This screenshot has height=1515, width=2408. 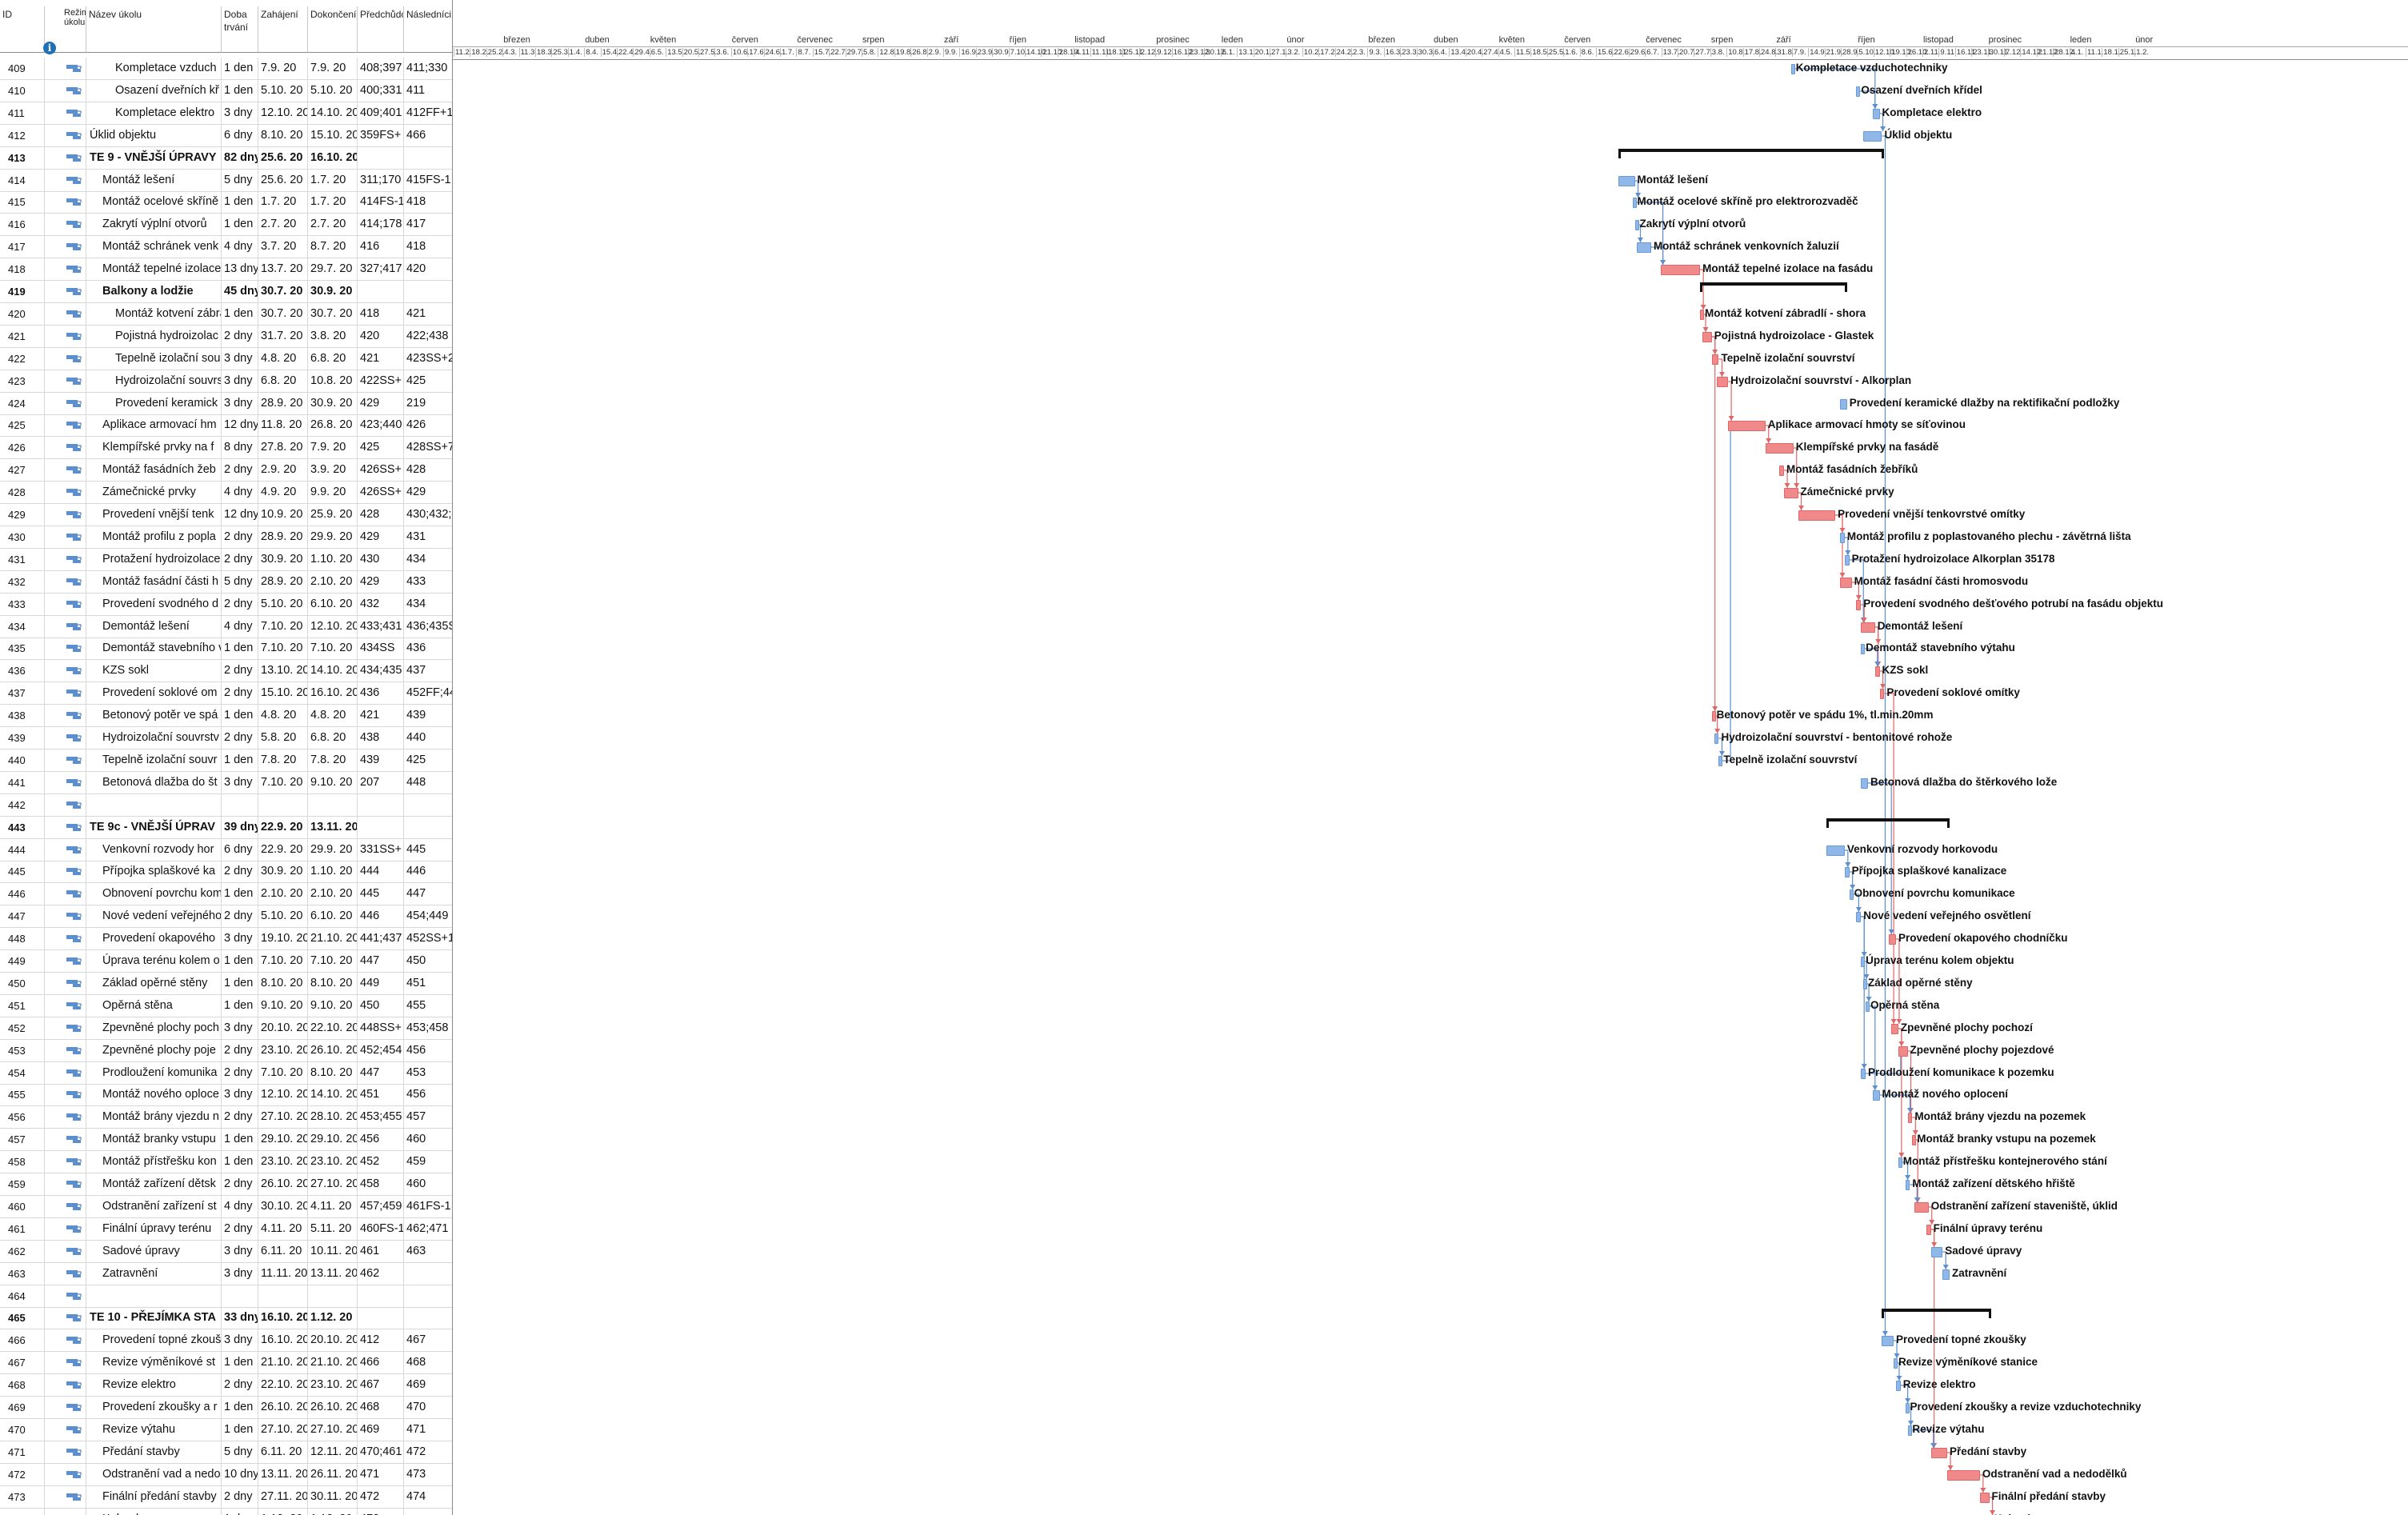 I want to click on task-successors: 411, so click(x=428, y=91).